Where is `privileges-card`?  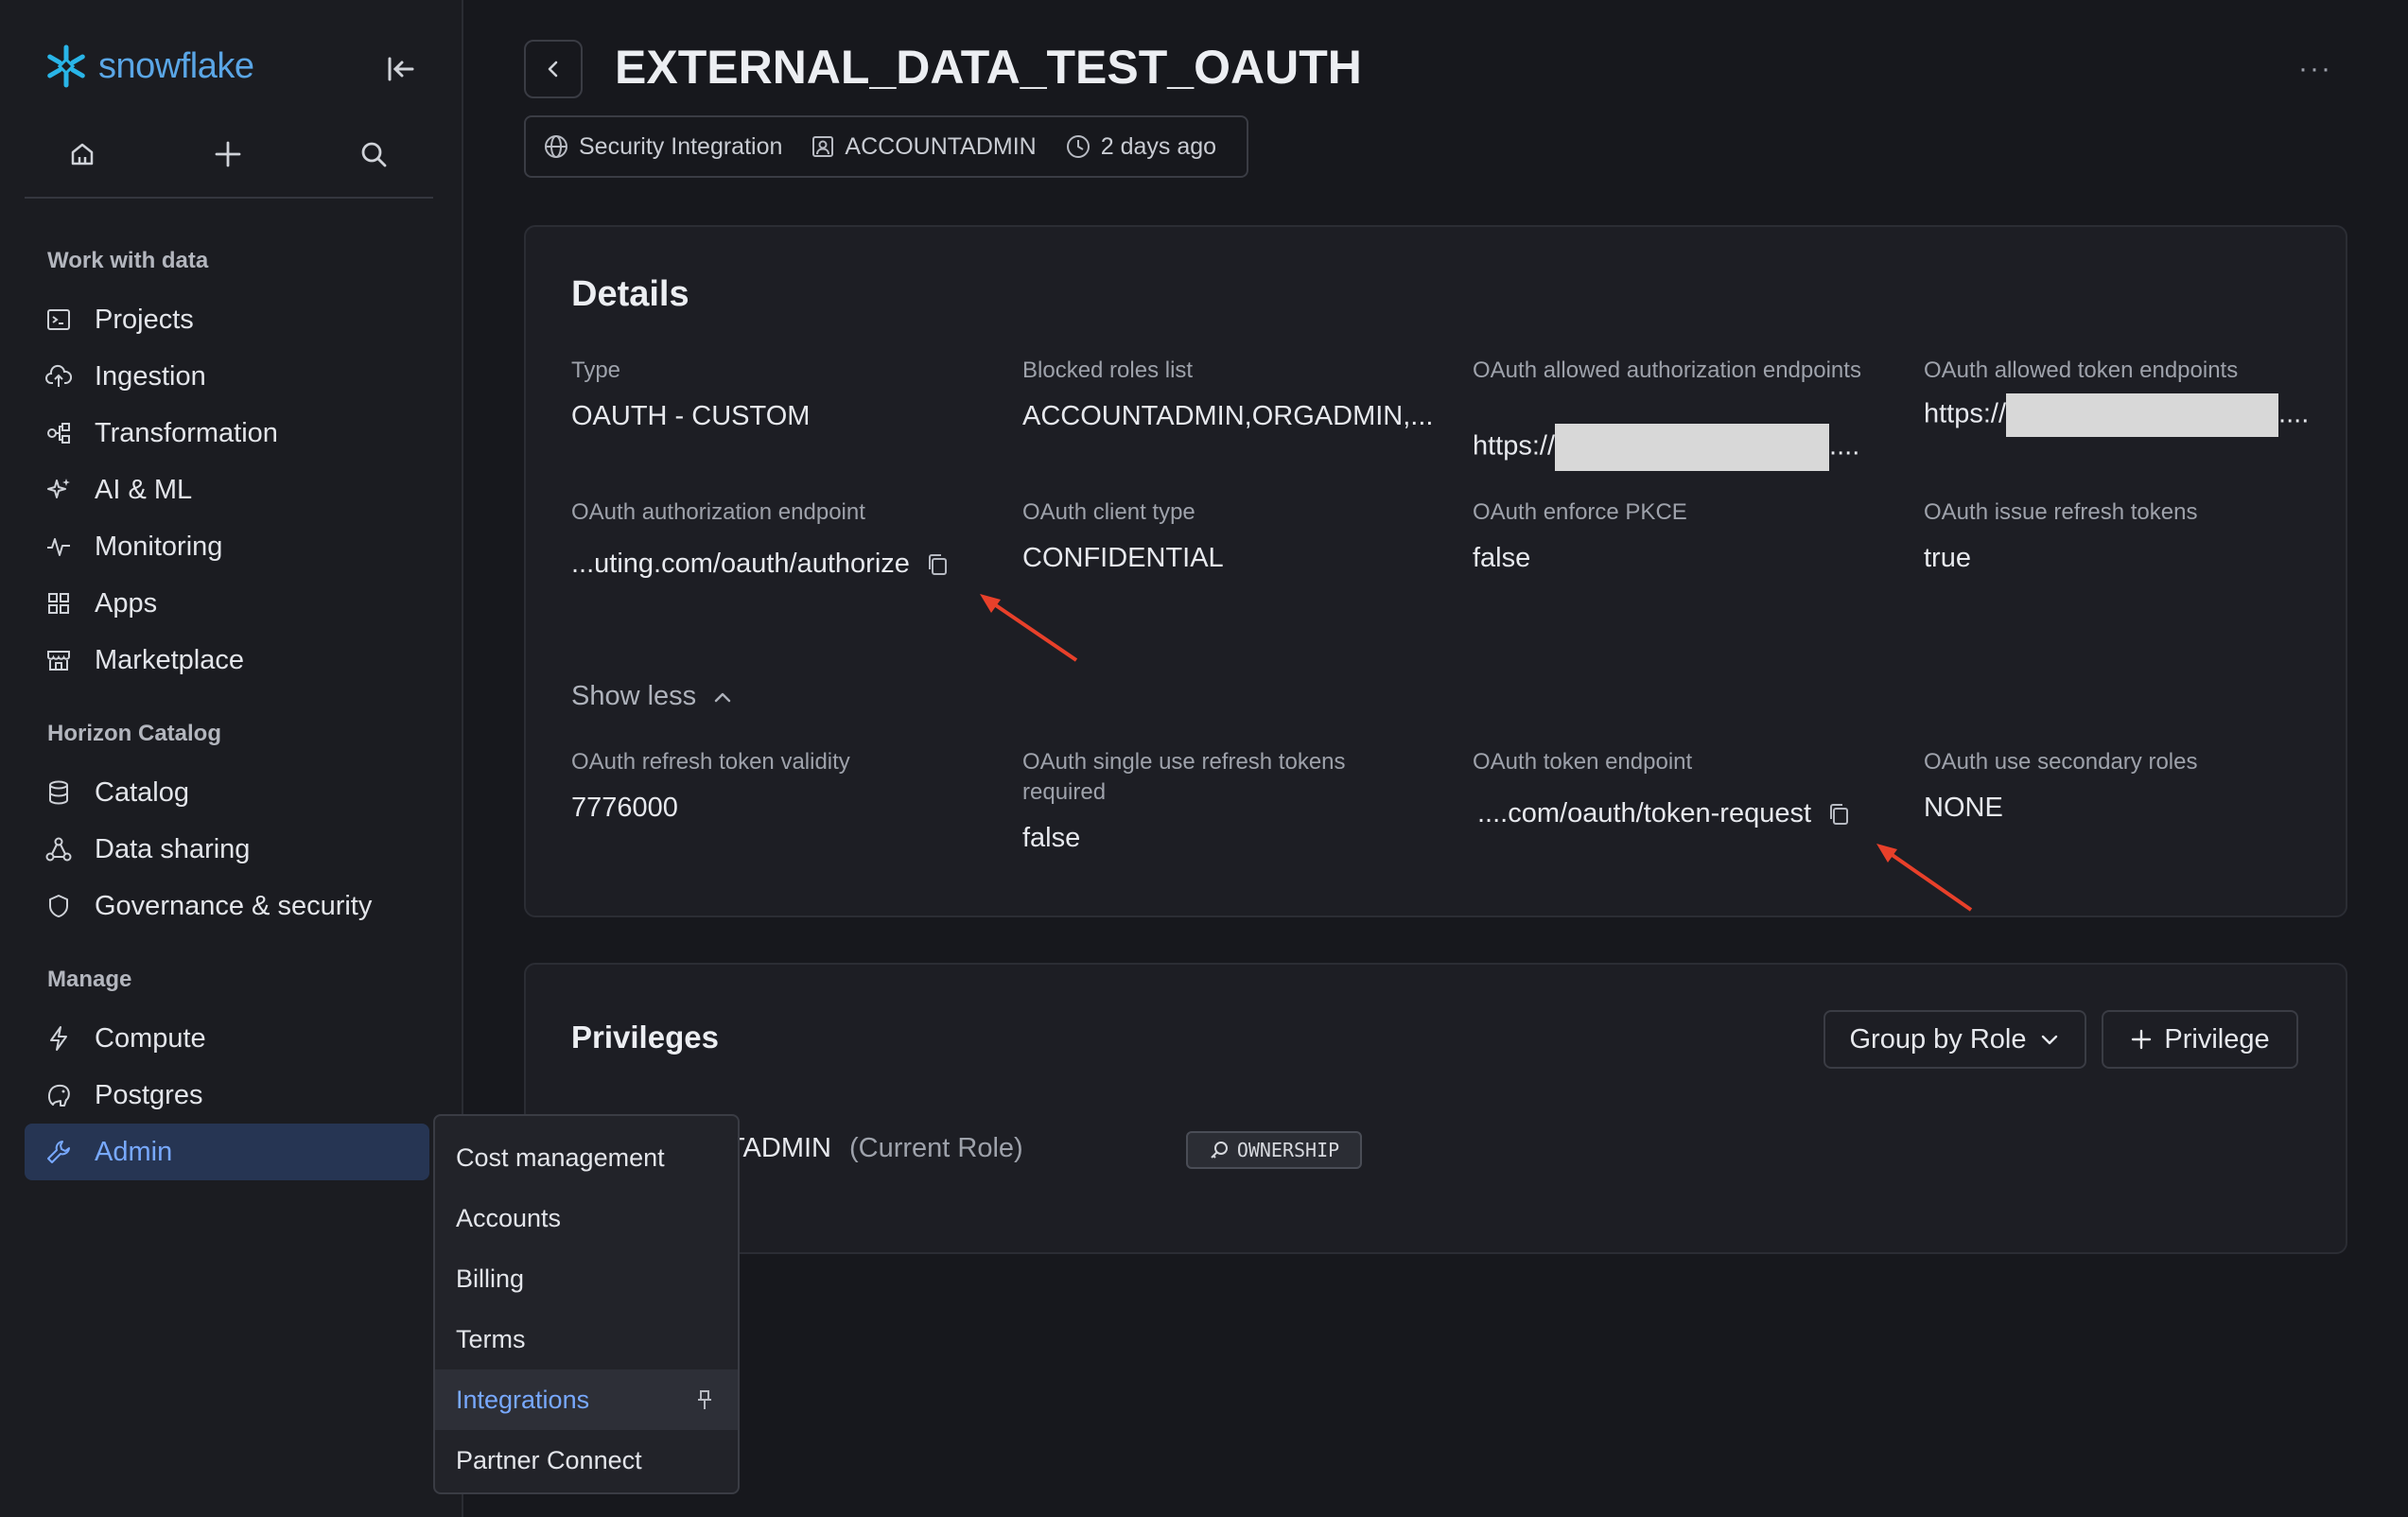 privileges-card is located at coordinates (1436, 1108).